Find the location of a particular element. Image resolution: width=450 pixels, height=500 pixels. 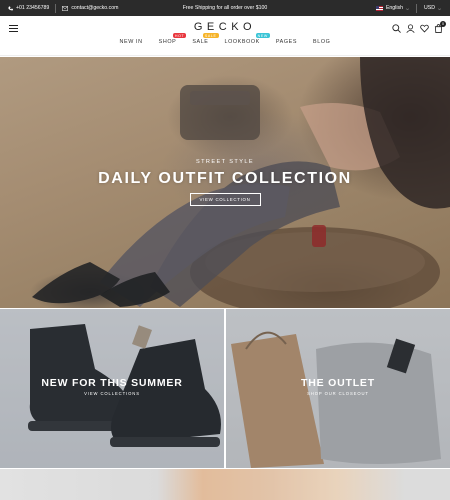

currency-selector: USD ⌵ is located at coordinates (432, 8).